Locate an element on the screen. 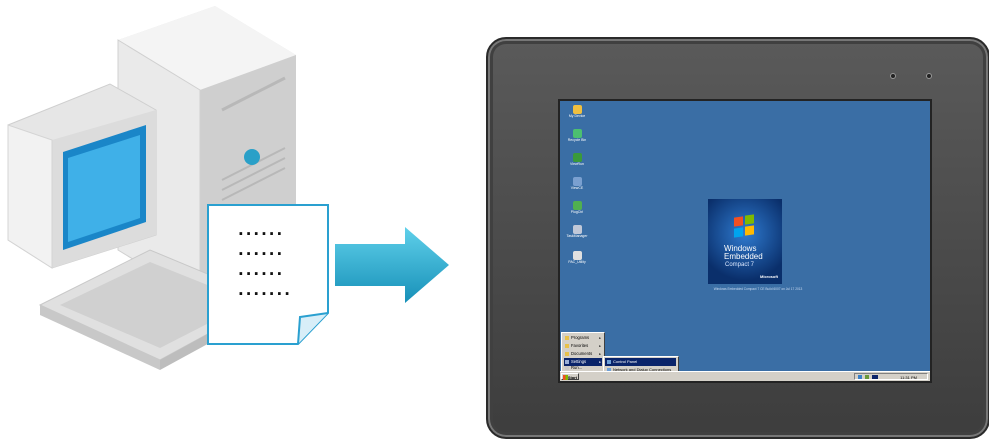 This screenshot has width=989, height=439. start-menu-item-documents: Documents ▸ is located at coordinates (583, 354).